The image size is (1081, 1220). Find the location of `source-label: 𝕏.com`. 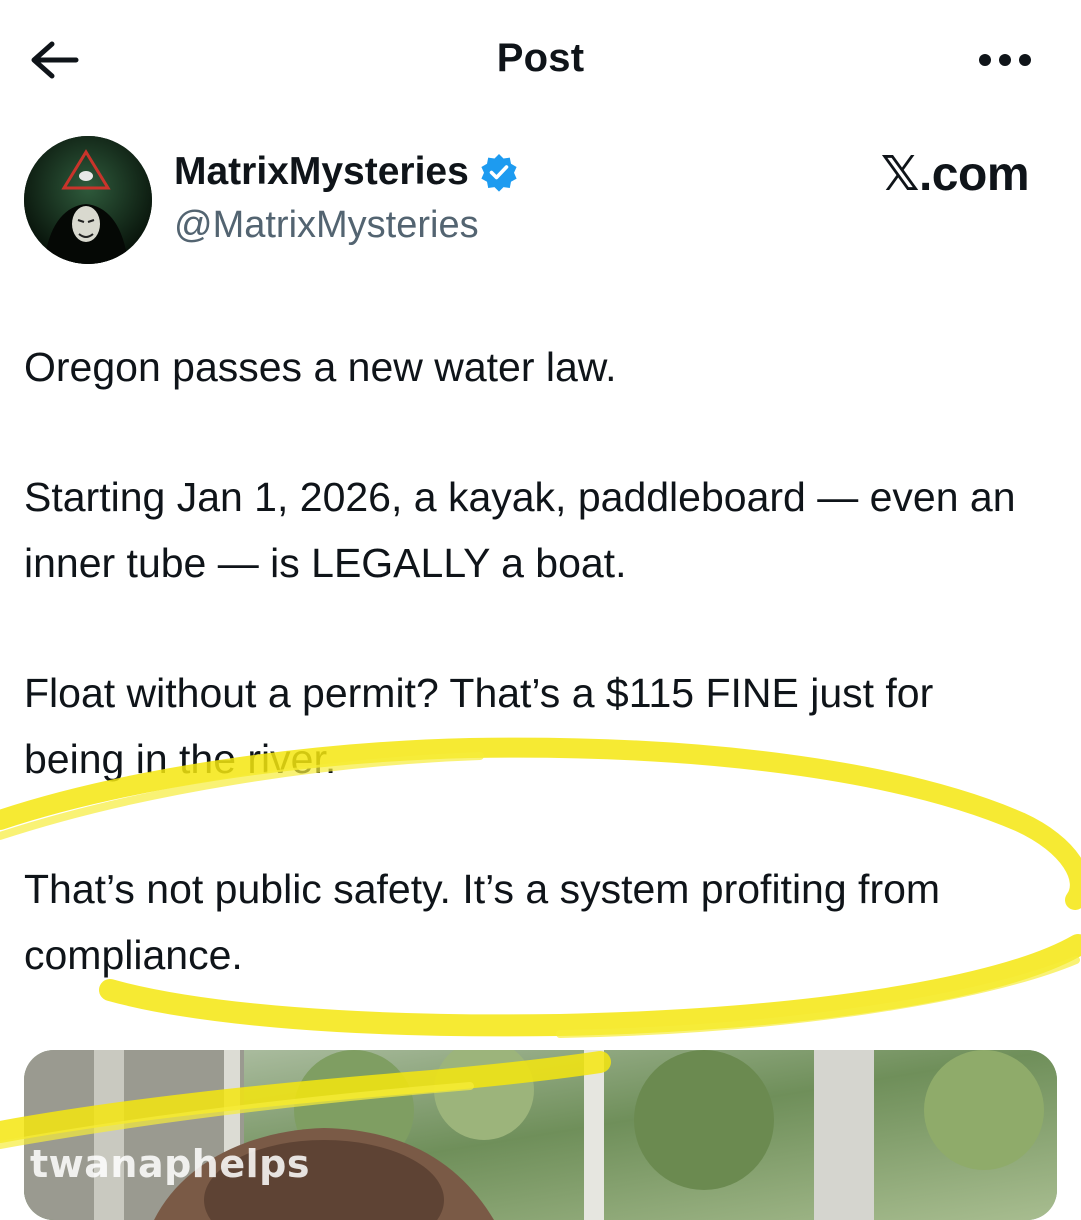

source-label: 𝕏.com is located at coordinates (955, 174).